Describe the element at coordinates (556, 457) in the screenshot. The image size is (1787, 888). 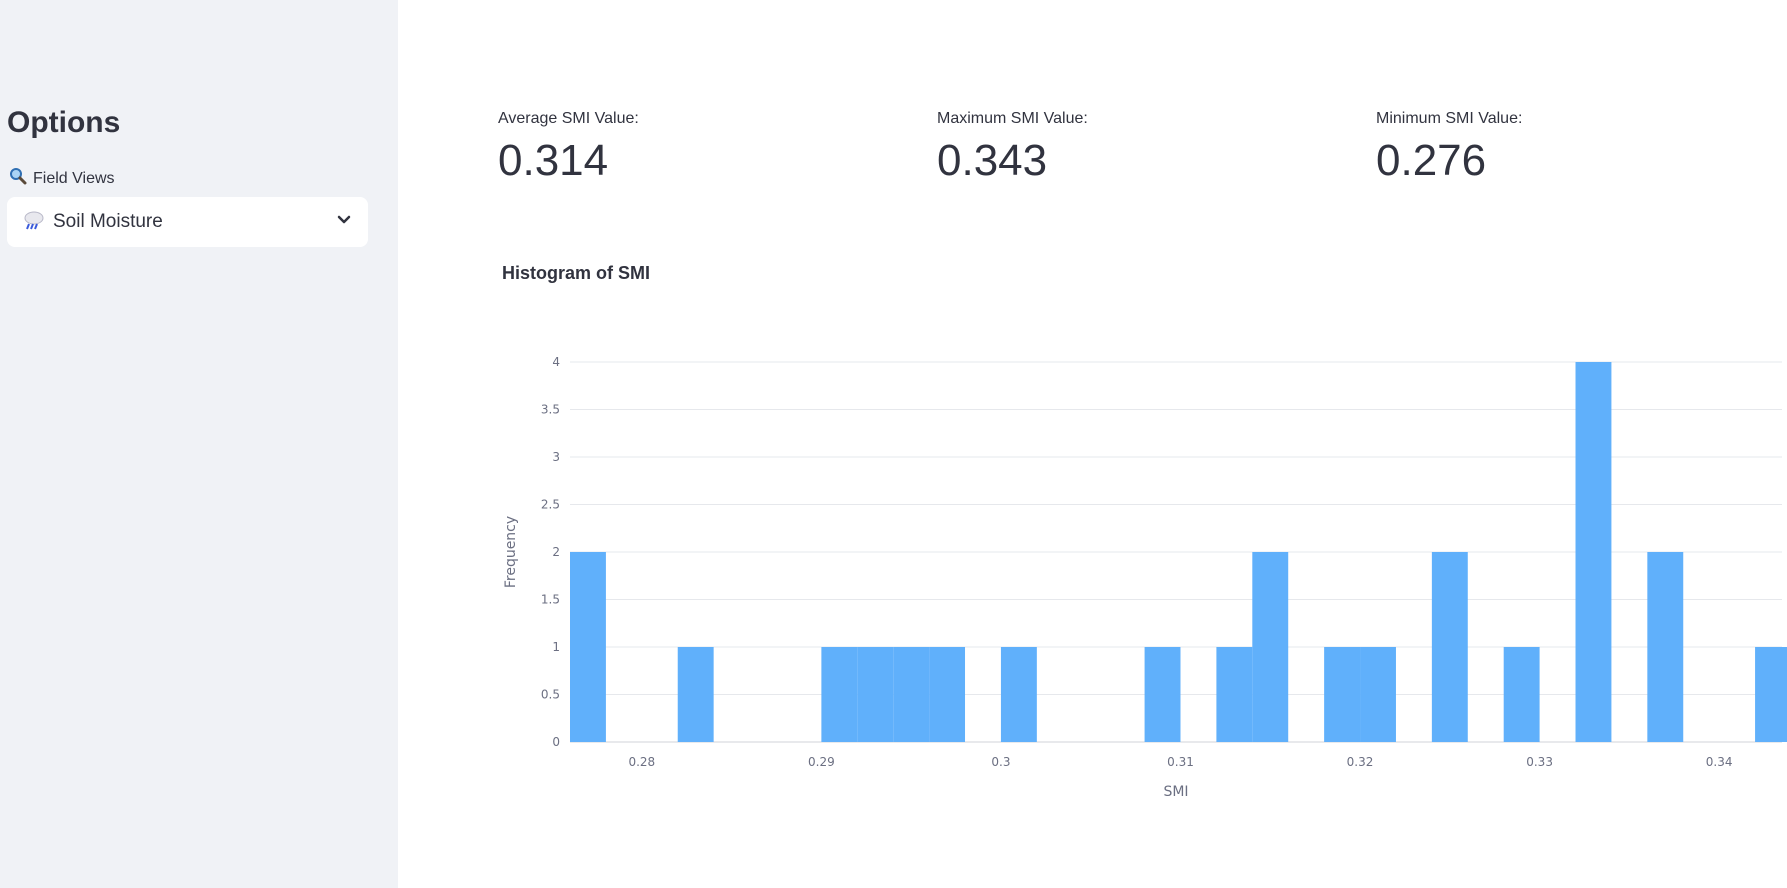
I see `y-tick-label: 3` at that location.